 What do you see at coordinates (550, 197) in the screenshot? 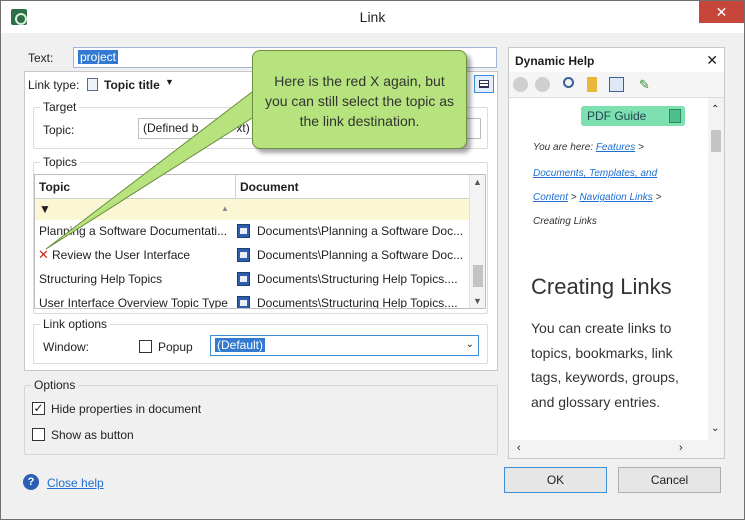
I see `breadcrumb-link-content: Content` at bounding box center [550, 197].